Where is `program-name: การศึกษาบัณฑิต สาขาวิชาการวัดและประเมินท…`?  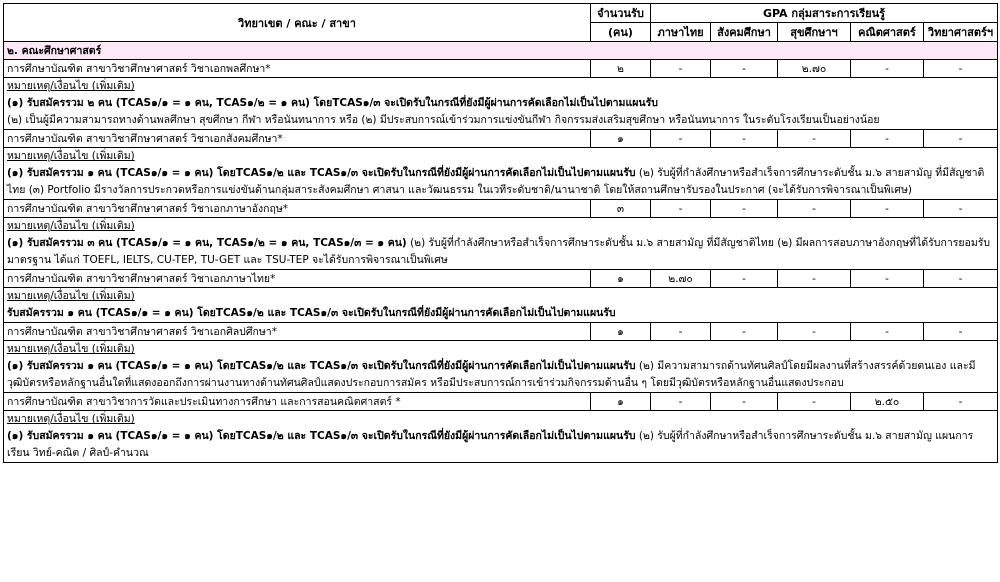 program-name: การศึกษาบัณฑิต สาขาวิชาการวัดและประเมินท… is located at coordinates (297, 401).